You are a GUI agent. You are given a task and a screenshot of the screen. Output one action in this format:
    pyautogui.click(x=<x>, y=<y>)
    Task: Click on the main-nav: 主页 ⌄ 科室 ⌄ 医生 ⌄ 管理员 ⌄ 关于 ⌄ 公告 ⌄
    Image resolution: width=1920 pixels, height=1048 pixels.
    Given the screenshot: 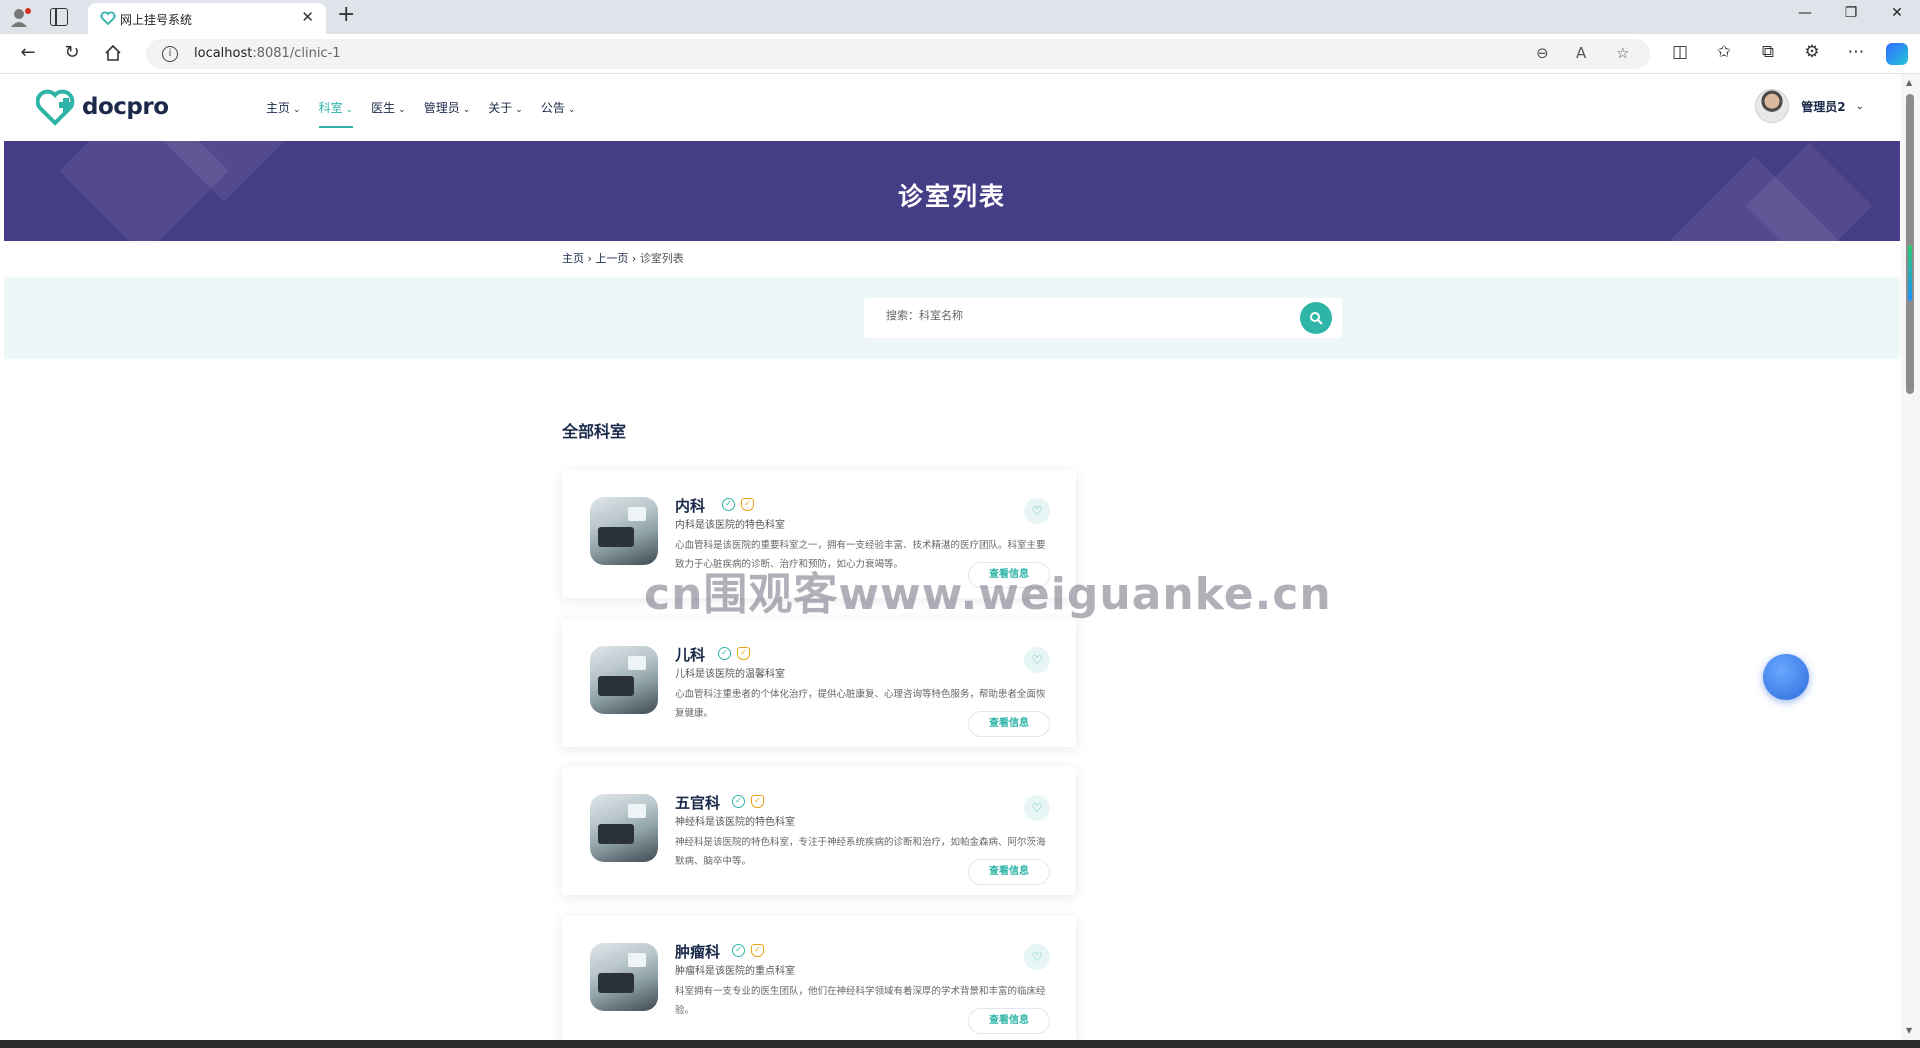 What is the action you would take?
    pyautogui.click(x=429, y=113)
    